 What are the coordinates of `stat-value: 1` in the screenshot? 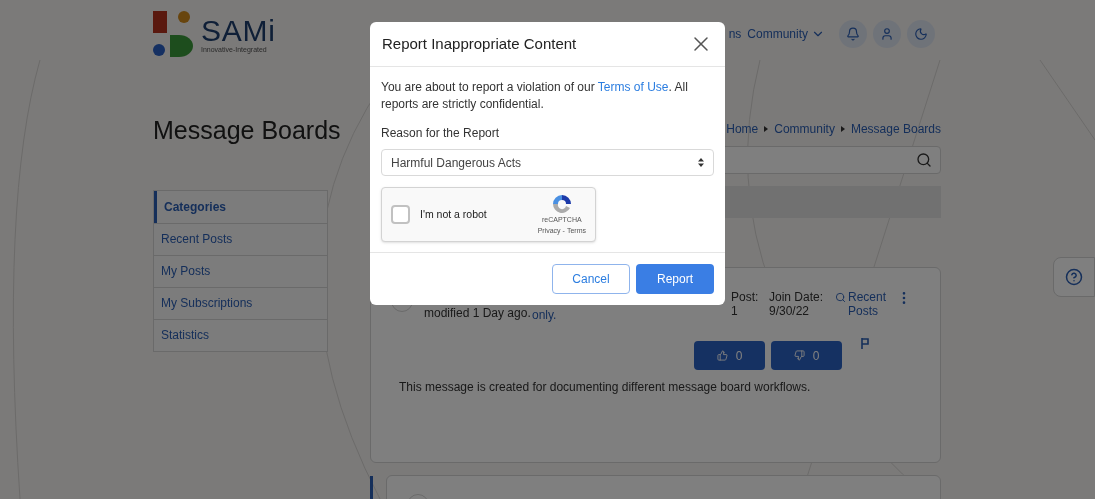 It's located at (735, 311).